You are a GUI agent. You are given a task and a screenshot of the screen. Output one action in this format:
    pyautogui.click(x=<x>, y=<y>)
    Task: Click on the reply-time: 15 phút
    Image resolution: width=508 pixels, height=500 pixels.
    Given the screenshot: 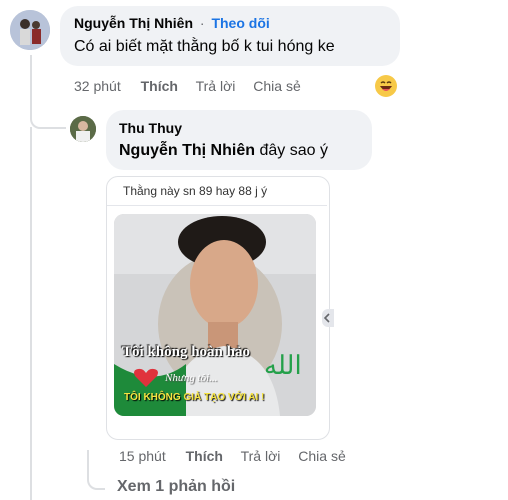 What is the action you would take?
    pyautogui.click(x=142, y=456)
    